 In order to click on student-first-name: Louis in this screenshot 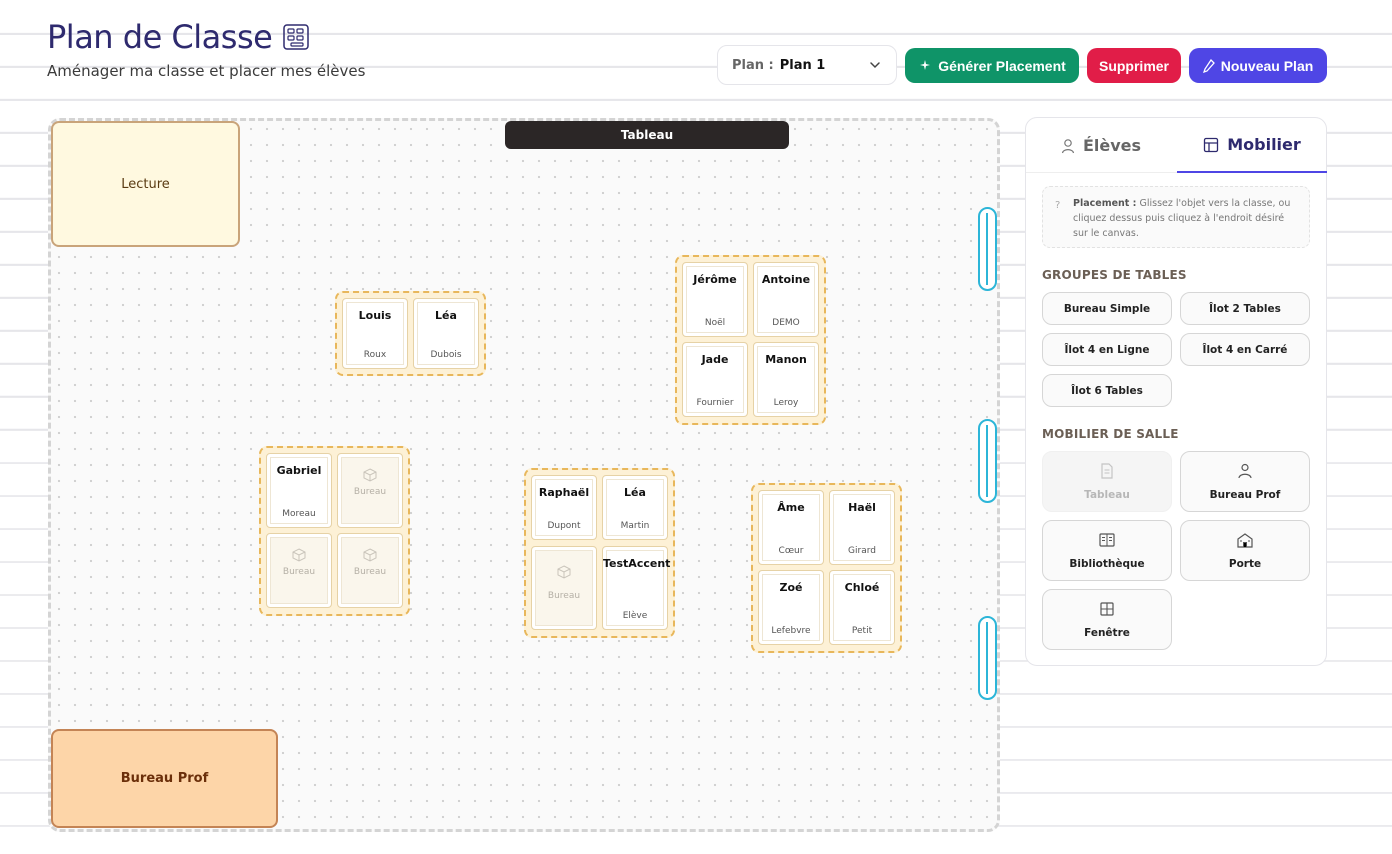, I will do `click(375, 315)`.